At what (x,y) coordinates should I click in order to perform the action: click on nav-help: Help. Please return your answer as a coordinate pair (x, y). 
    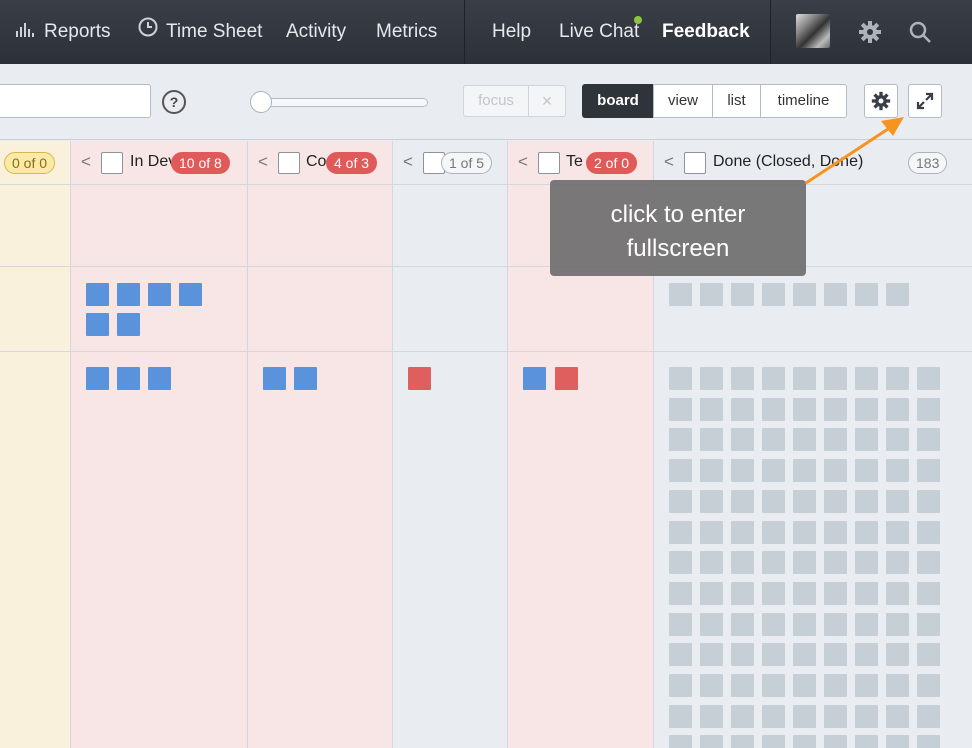
    Looking at the image, I should click on (511, 32).